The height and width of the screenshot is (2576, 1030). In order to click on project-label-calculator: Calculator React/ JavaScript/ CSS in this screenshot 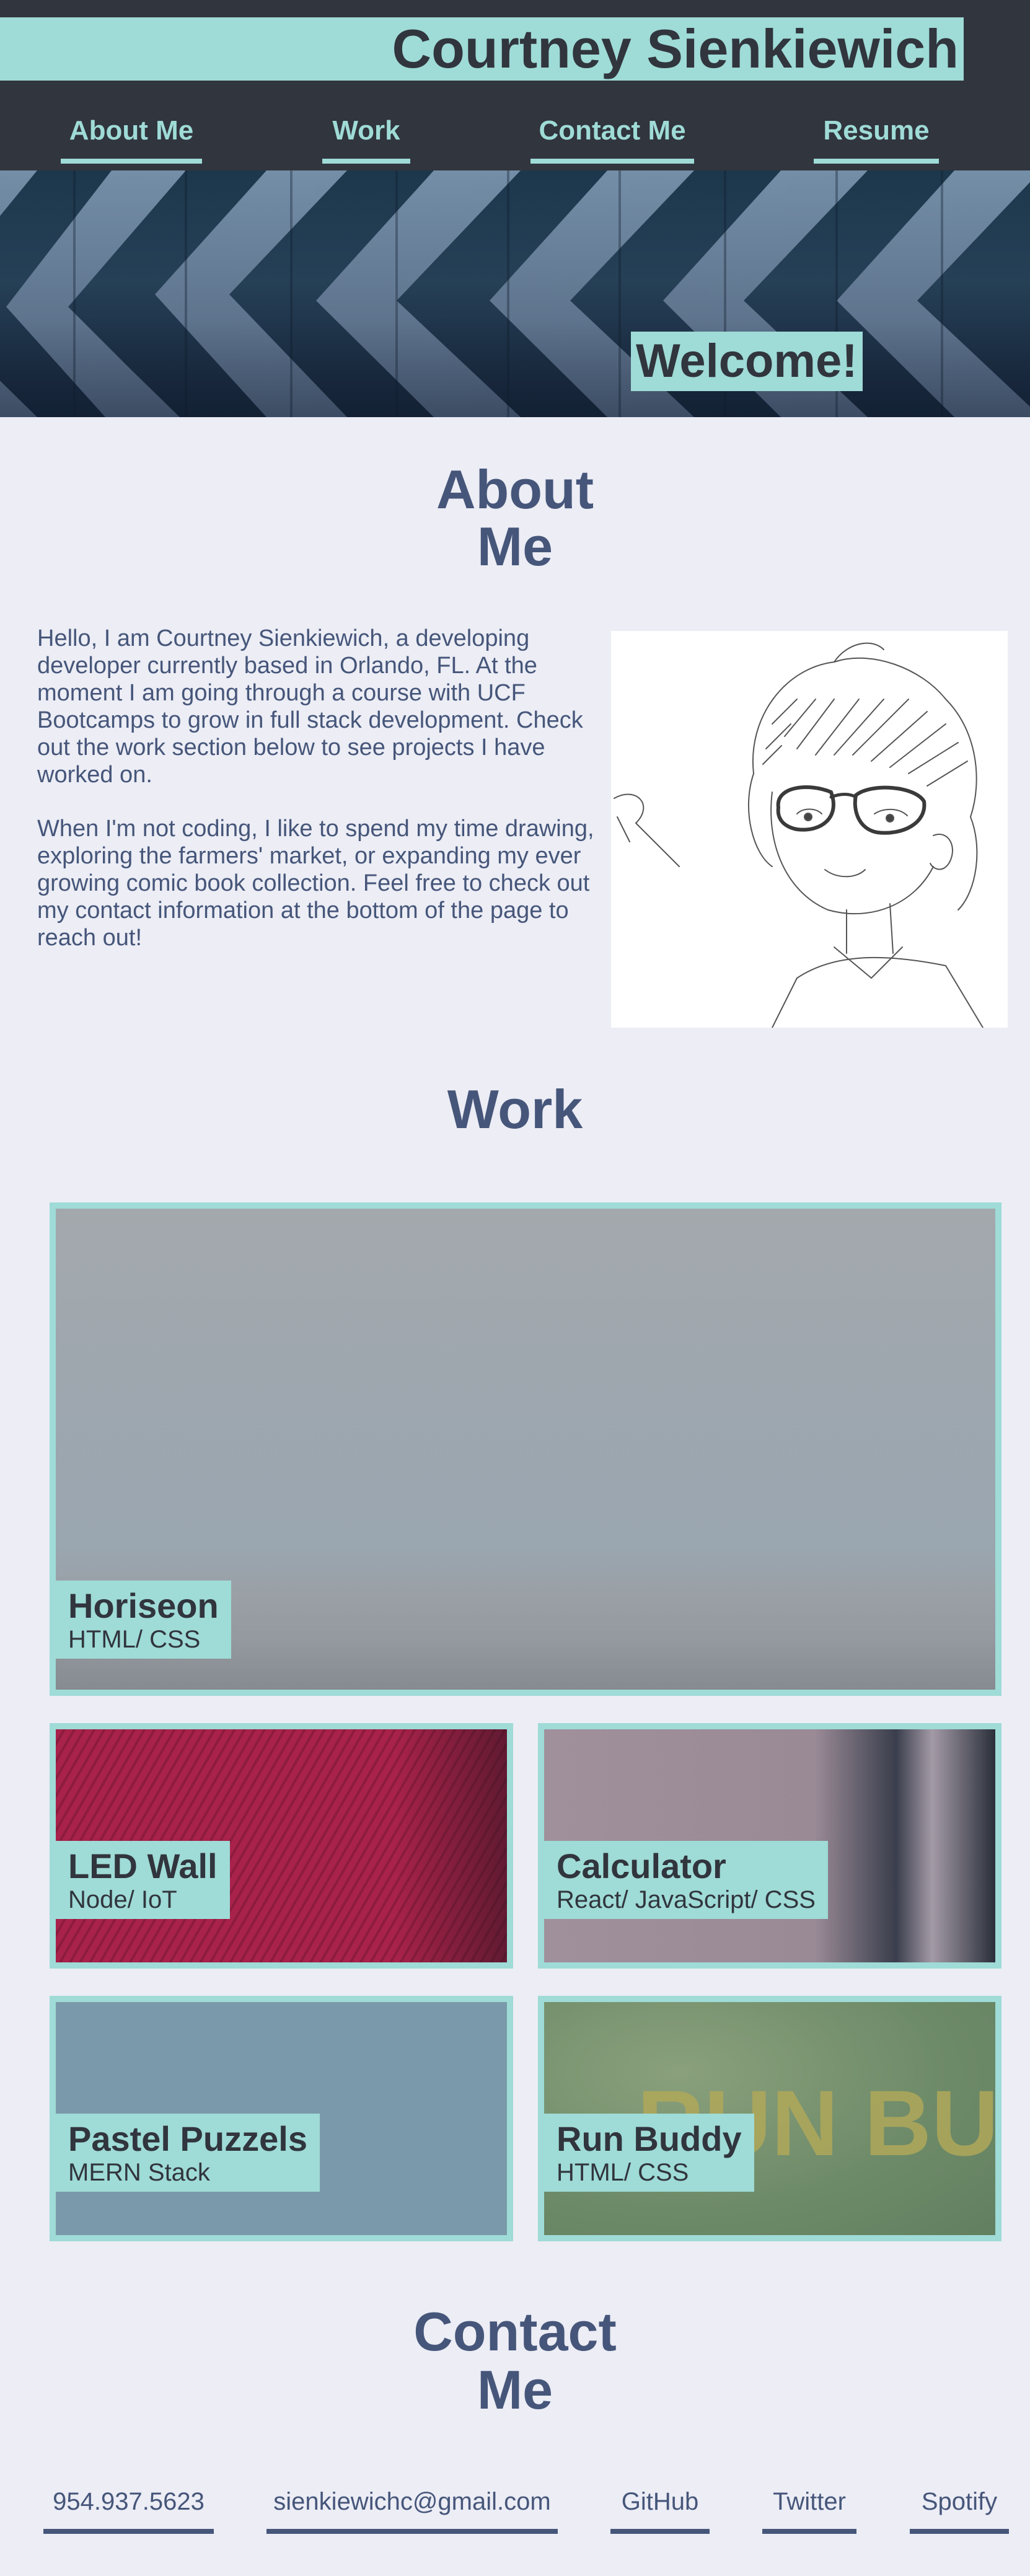, I will do `click(686, 1880)`.